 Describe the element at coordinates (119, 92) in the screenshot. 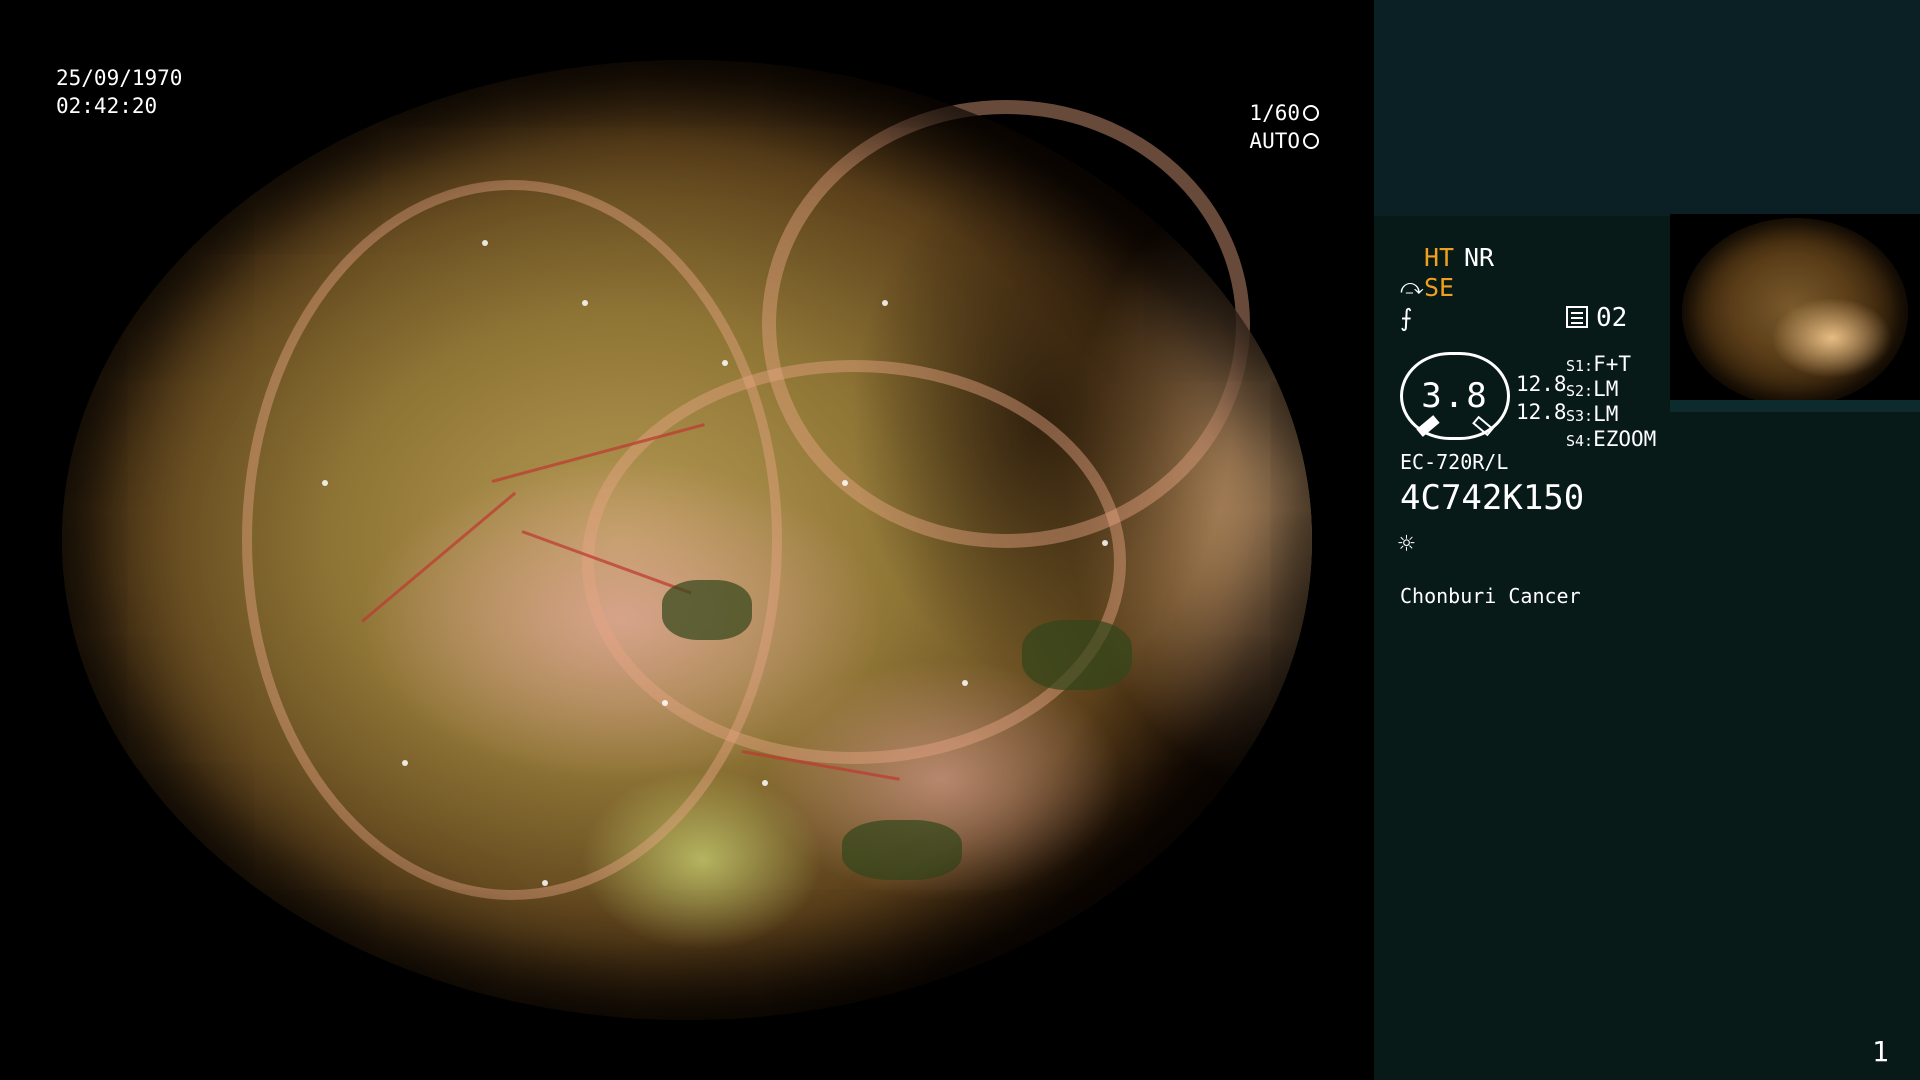

I see `date-time-readout: 25/09/1970 02:42:20` at that location.